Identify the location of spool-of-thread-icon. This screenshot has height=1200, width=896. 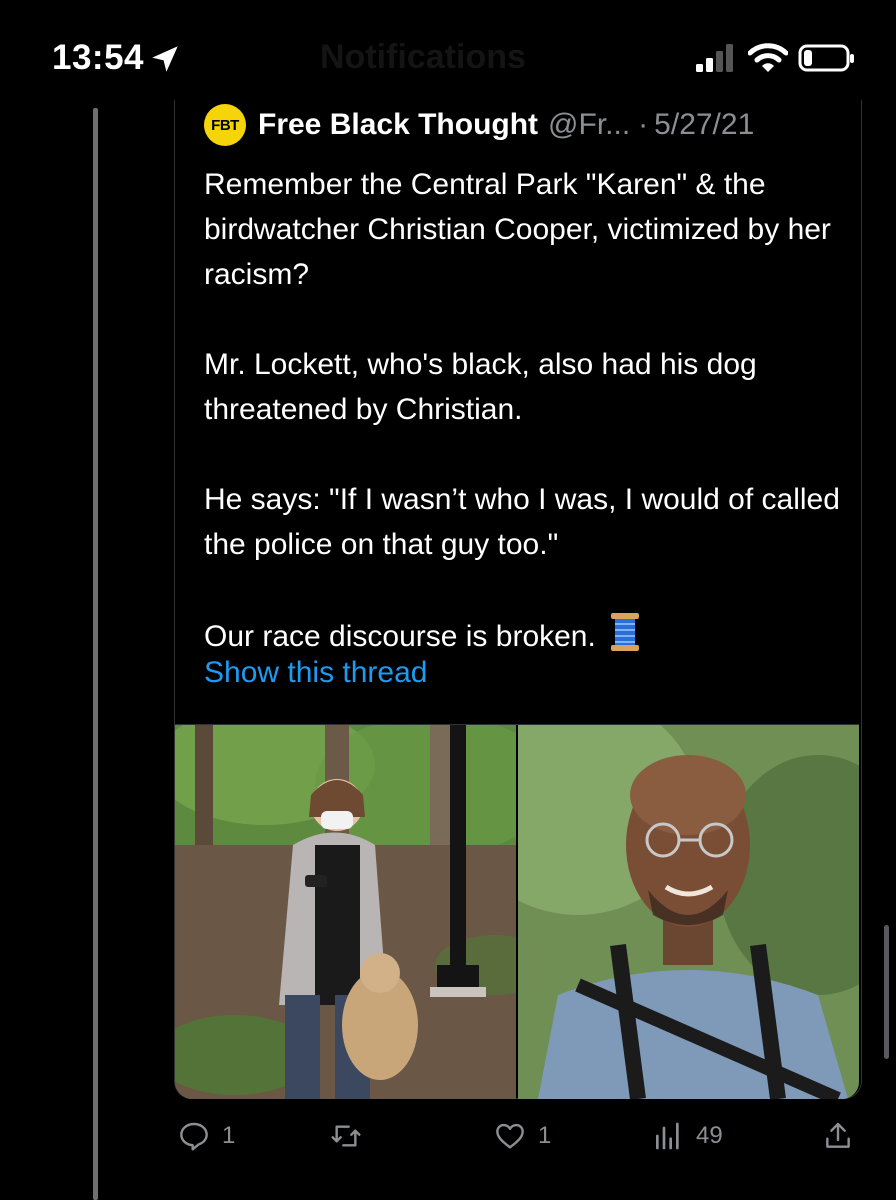
(624, 632).